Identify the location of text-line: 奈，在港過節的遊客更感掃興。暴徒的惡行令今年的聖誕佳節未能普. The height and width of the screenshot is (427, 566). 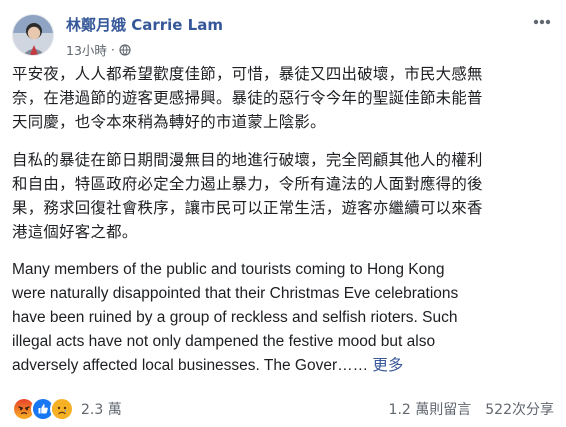
(247, 98).